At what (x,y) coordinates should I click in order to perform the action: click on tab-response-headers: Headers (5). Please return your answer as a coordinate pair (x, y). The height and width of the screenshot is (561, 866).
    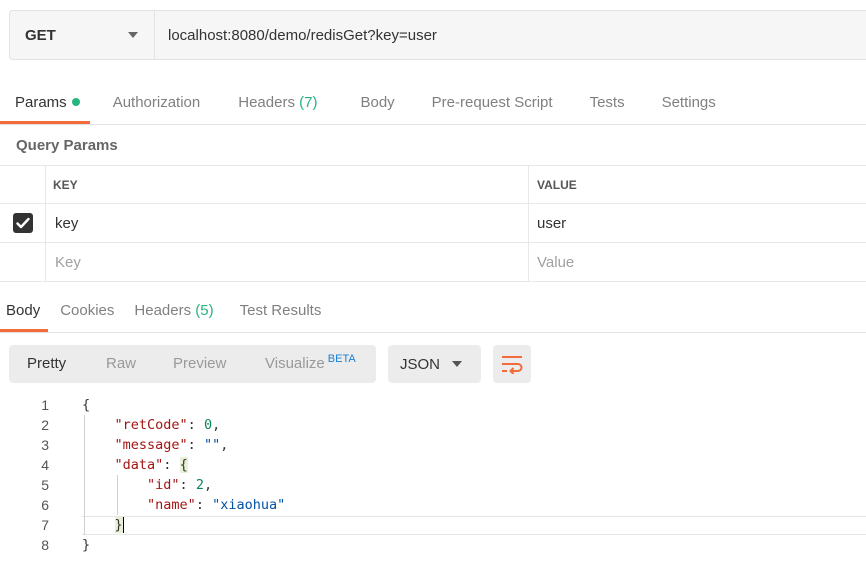
    Looking at the image, I should click on (173, 311).